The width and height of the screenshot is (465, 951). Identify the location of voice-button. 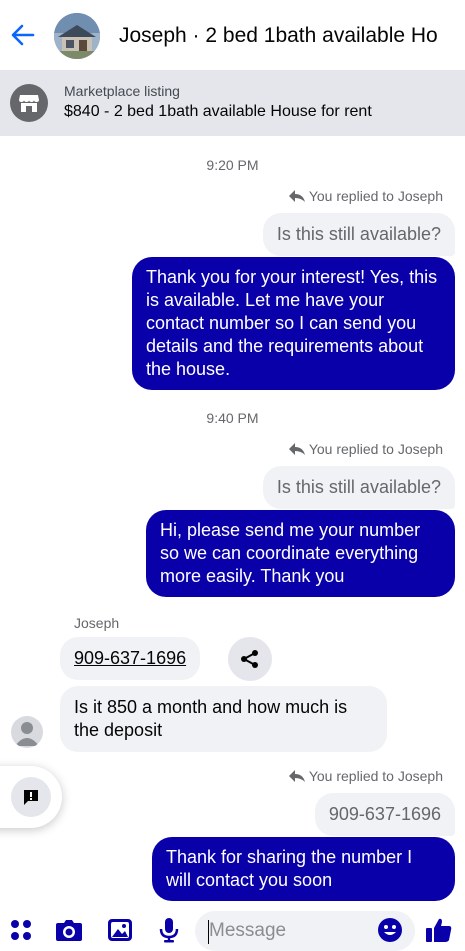
(169, 930).